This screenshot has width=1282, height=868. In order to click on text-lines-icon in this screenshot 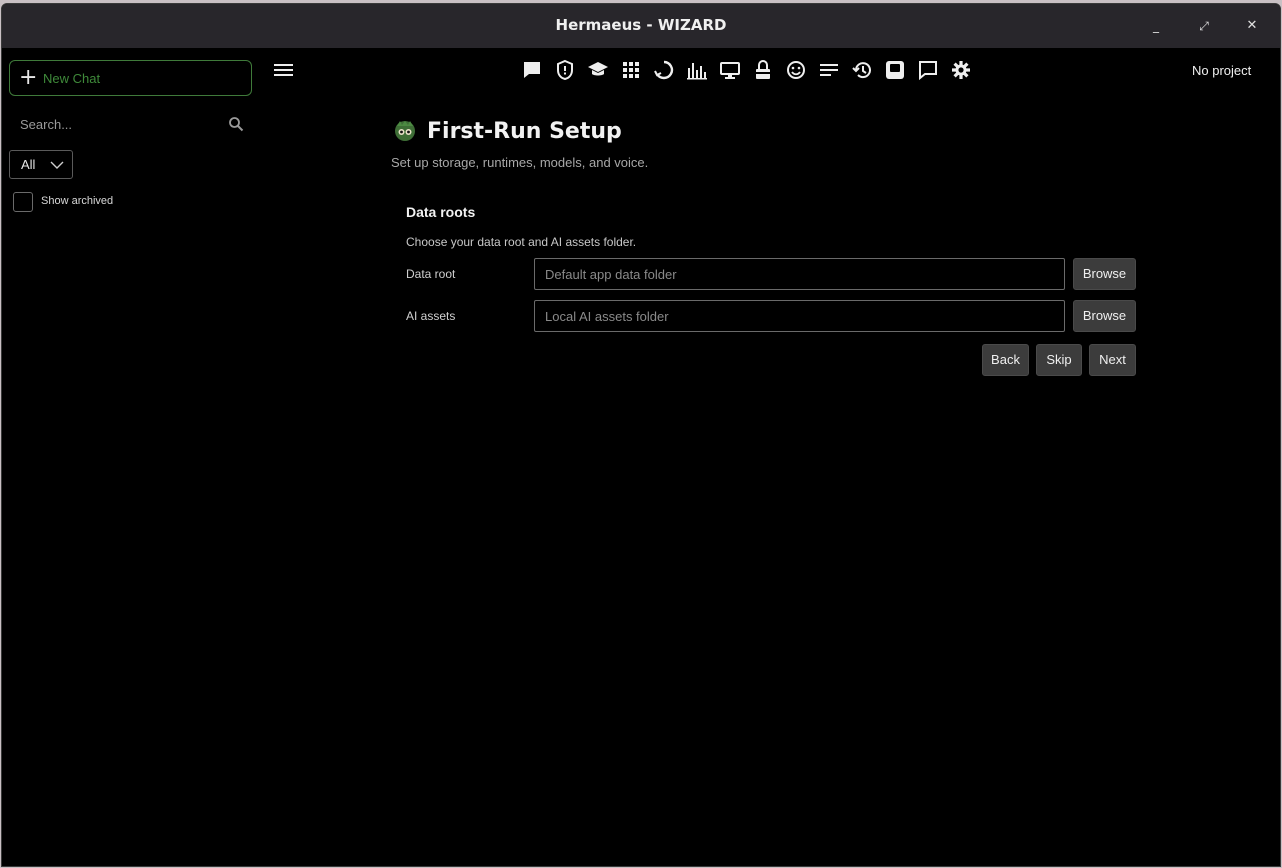, I will do `click(829, 70)`.